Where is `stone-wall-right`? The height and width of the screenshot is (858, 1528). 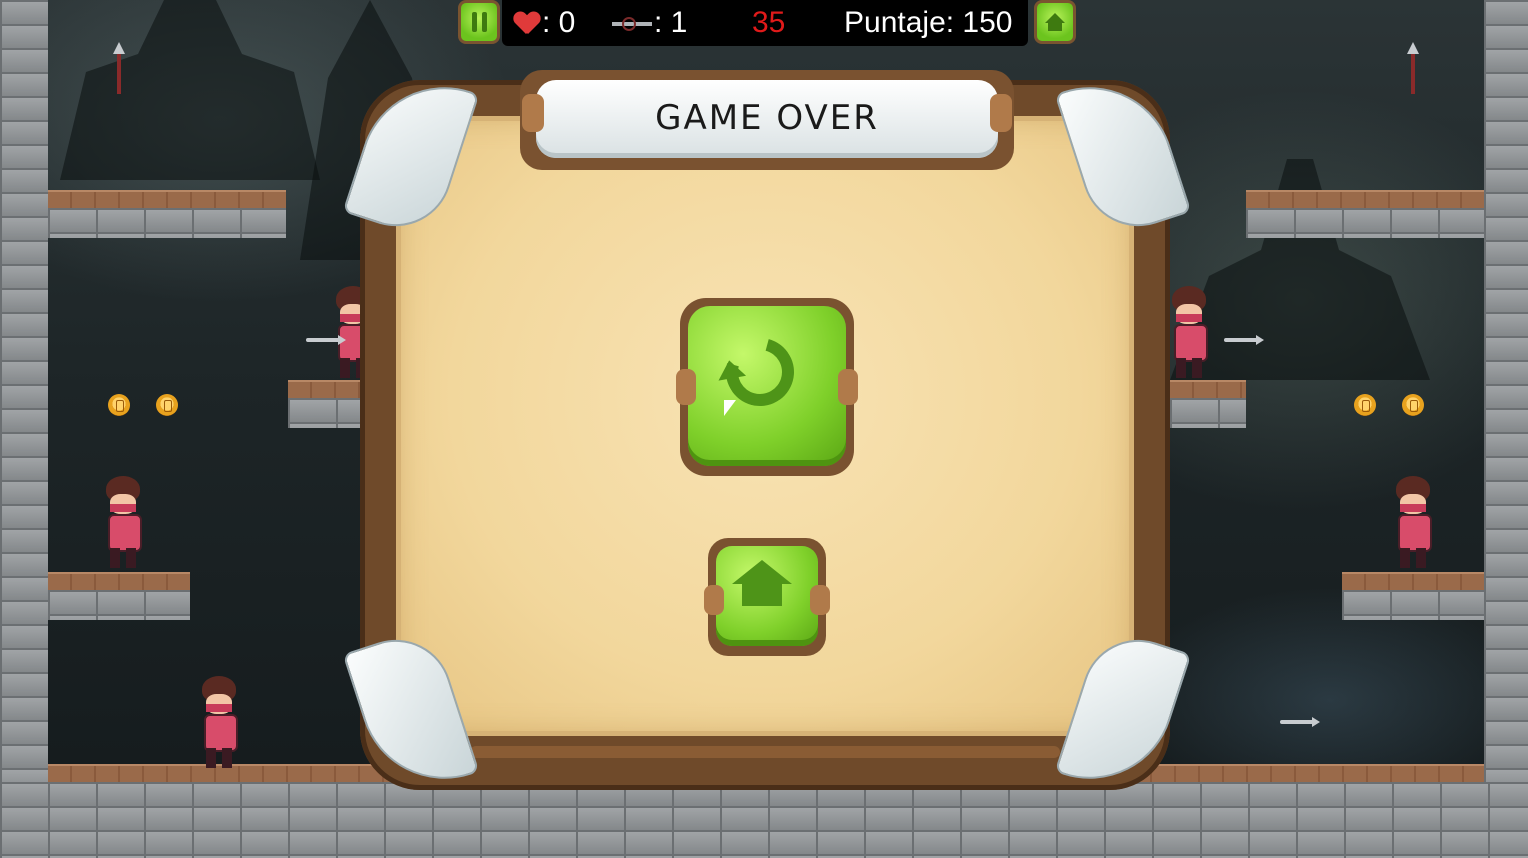 stone-wall-right is located at coordinates (1506, 429).